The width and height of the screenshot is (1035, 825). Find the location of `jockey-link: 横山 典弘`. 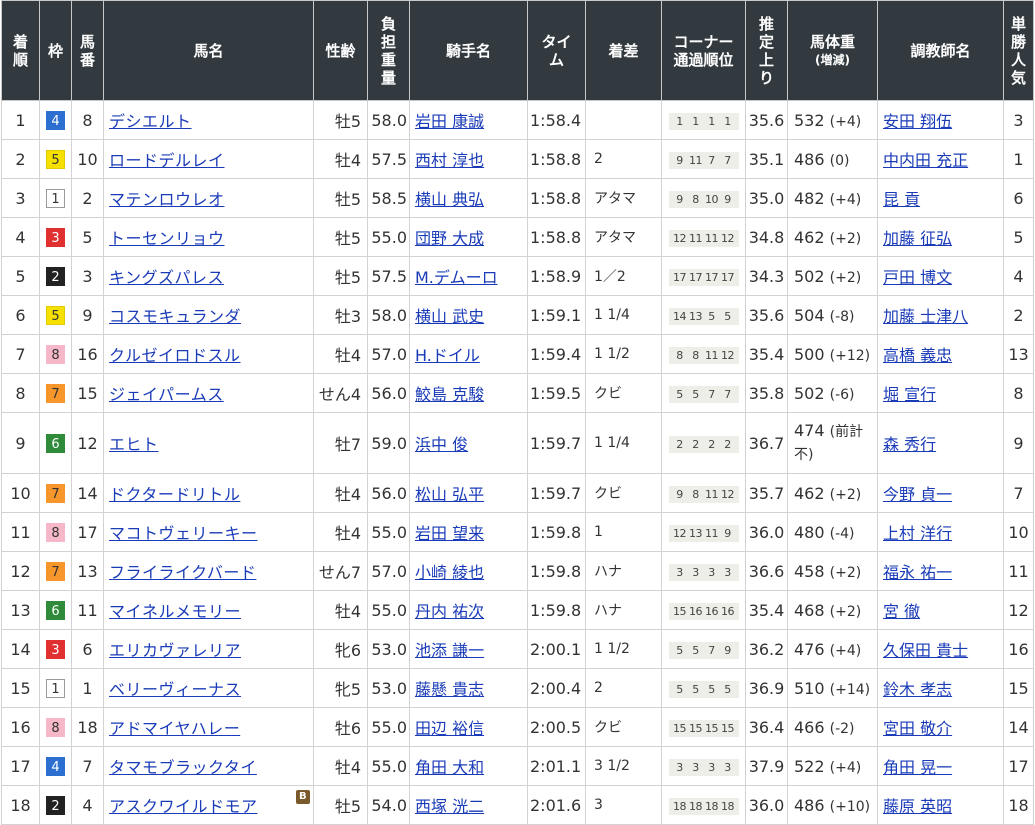

jockey-link: 横山 典弘 is located at coordinates (449, 199).